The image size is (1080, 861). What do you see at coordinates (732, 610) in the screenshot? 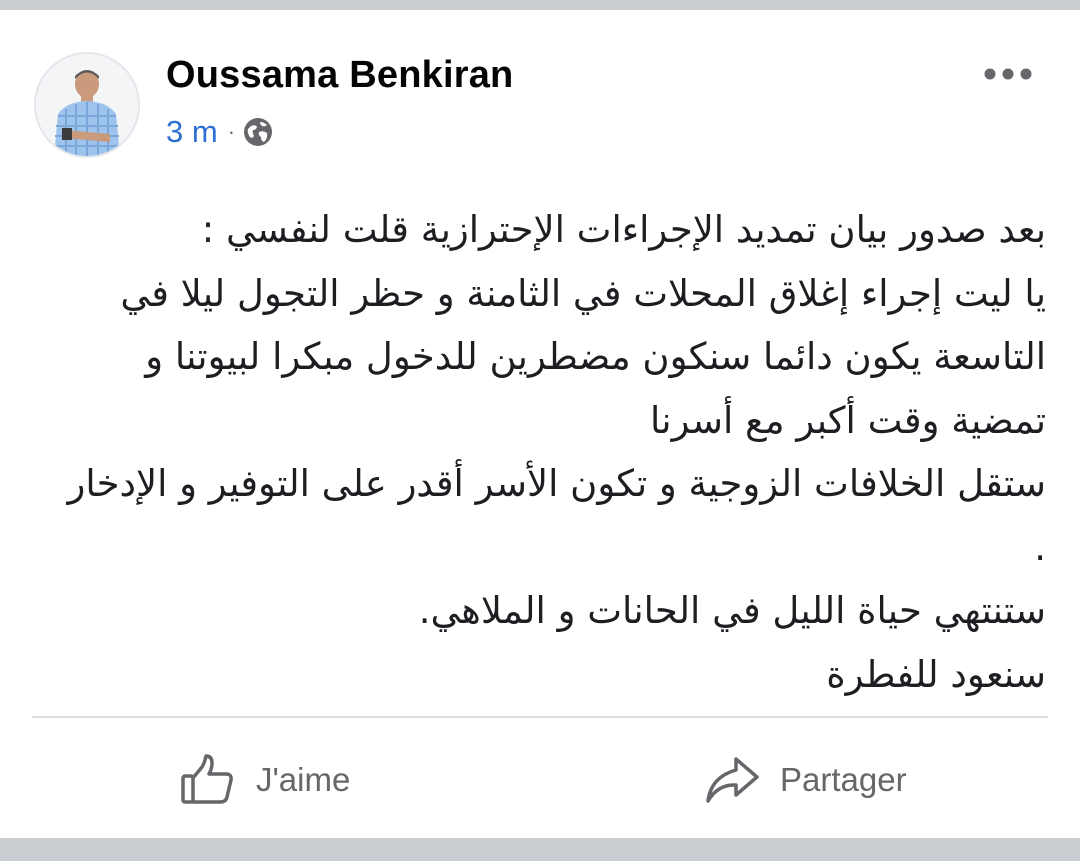
I see `post-paragraph: ستنتهي حياة الليل في الحانات و الملاهي.` at bounding box center [732, 610].